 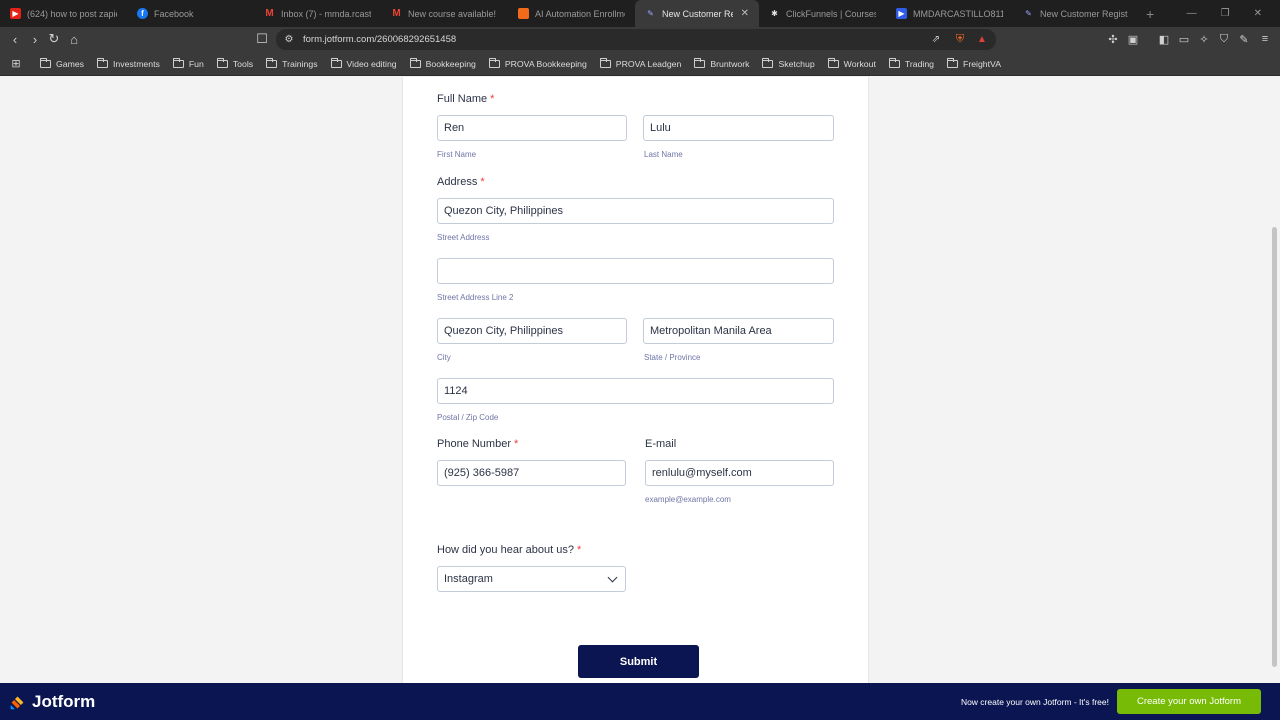 What do you see at coordinates (1265, 39) in the screenshot?
I see `menu-icon: ≡` at bounding box center [1265, 39].